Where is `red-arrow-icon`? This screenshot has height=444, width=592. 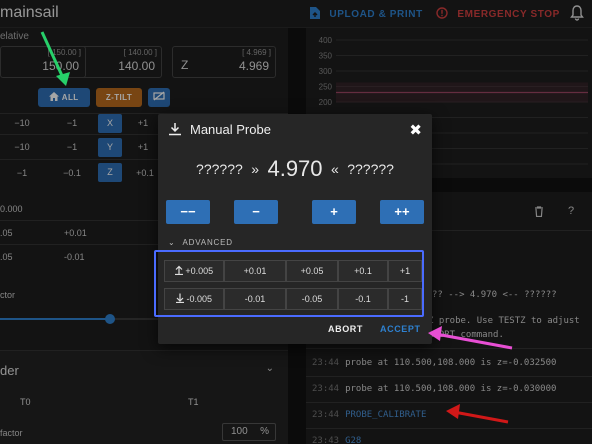
red-arrow-icon is located at coordinates (477, 414).